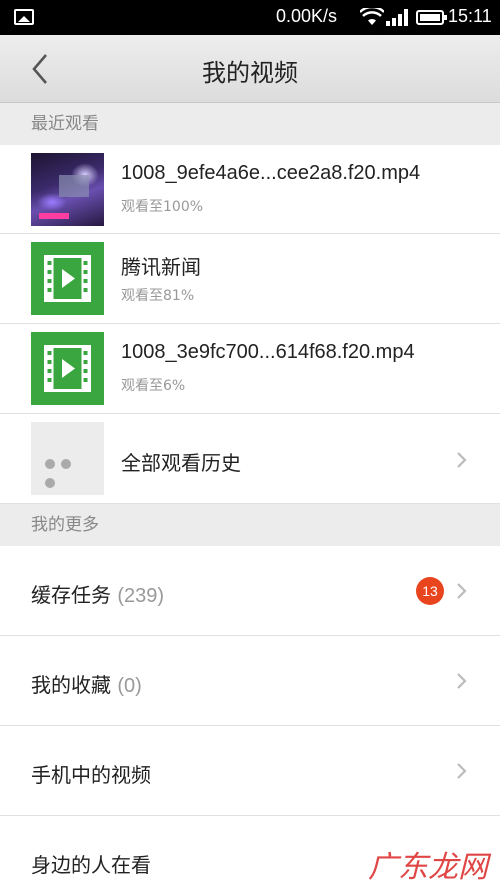  I want to click on watch-progress: 观看至81%, so click(158, 296).